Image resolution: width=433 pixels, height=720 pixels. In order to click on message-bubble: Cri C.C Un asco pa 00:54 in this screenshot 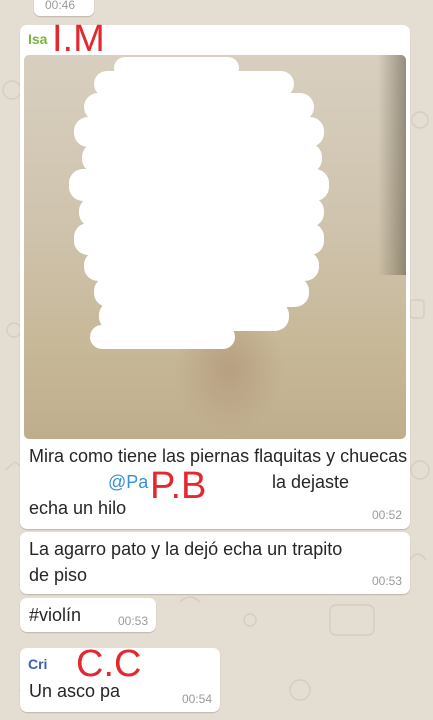, I will do `click(120, 678)`.